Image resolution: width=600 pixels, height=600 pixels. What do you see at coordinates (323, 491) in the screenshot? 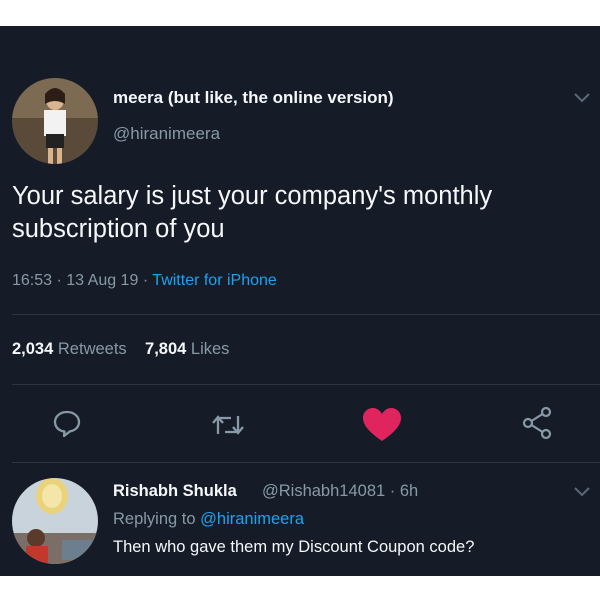
I see `reply-author-handle: @Rishabh14081` at bounding box center [323, 491].